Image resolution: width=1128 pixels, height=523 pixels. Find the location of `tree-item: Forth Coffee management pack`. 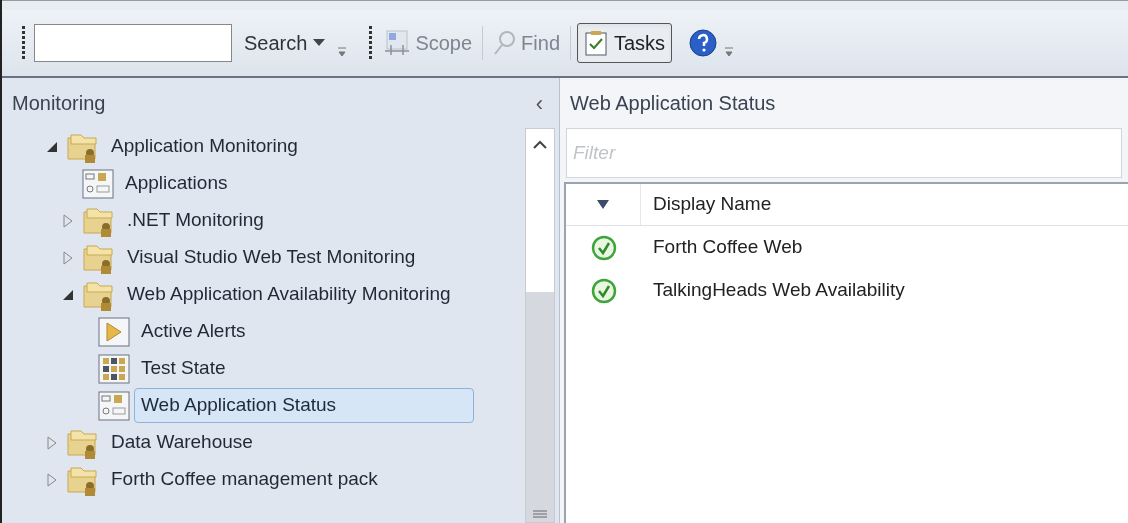

tree-item: Forth Coffee management pack is located at coordinates (244, 479).